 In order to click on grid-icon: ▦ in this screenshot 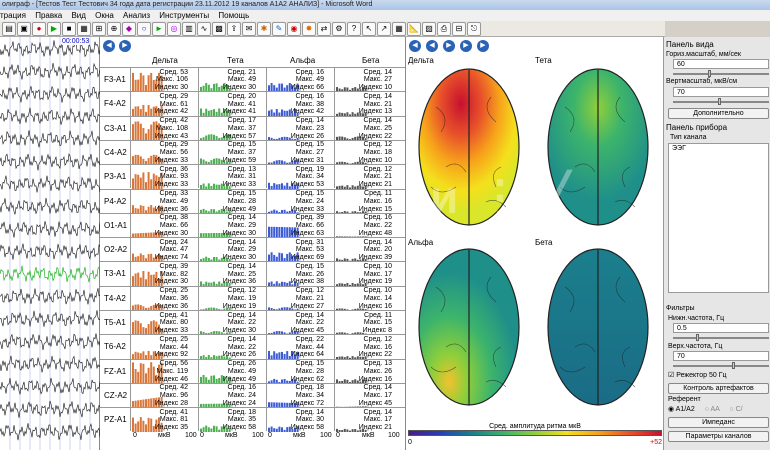, I will do `click(84, 28)`.